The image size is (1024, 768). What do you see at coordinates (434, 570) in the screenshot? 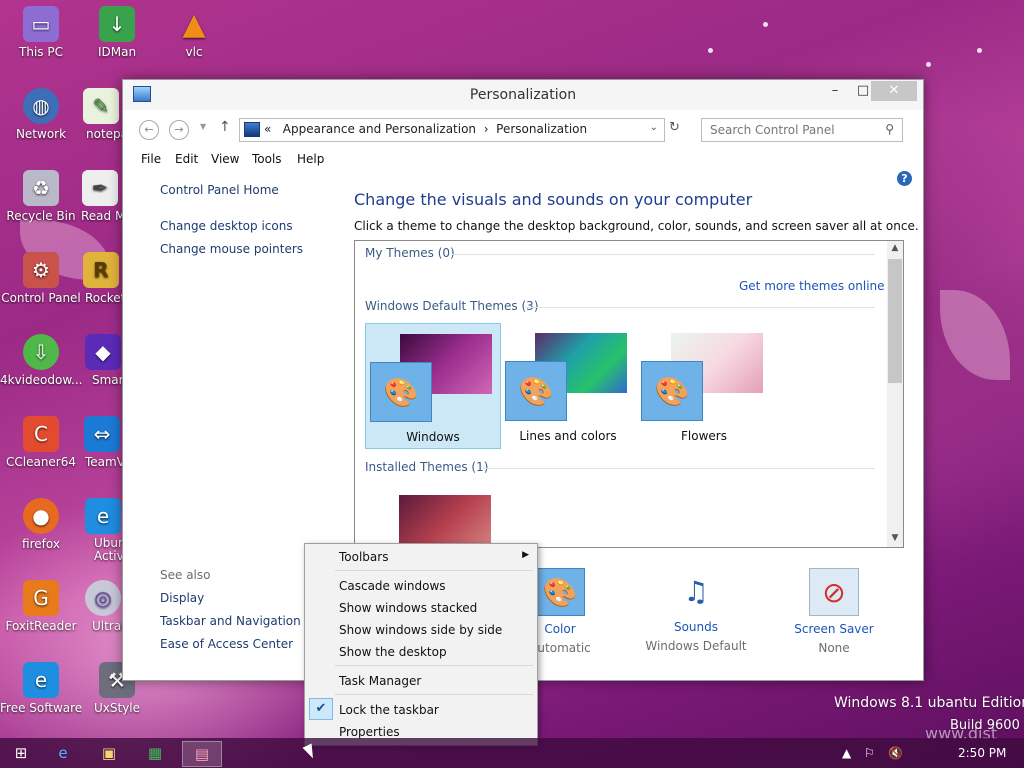
I see `menu-separator` at bounding box center [434, 570].